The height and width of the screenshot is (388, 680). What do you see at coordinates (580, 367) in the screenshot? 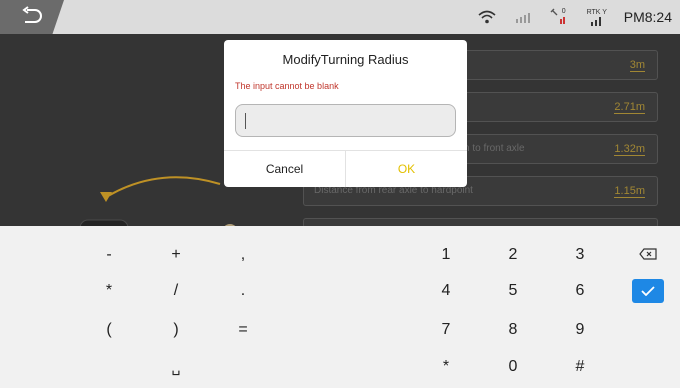
I see `key: #` at bounding box center [580, 367].